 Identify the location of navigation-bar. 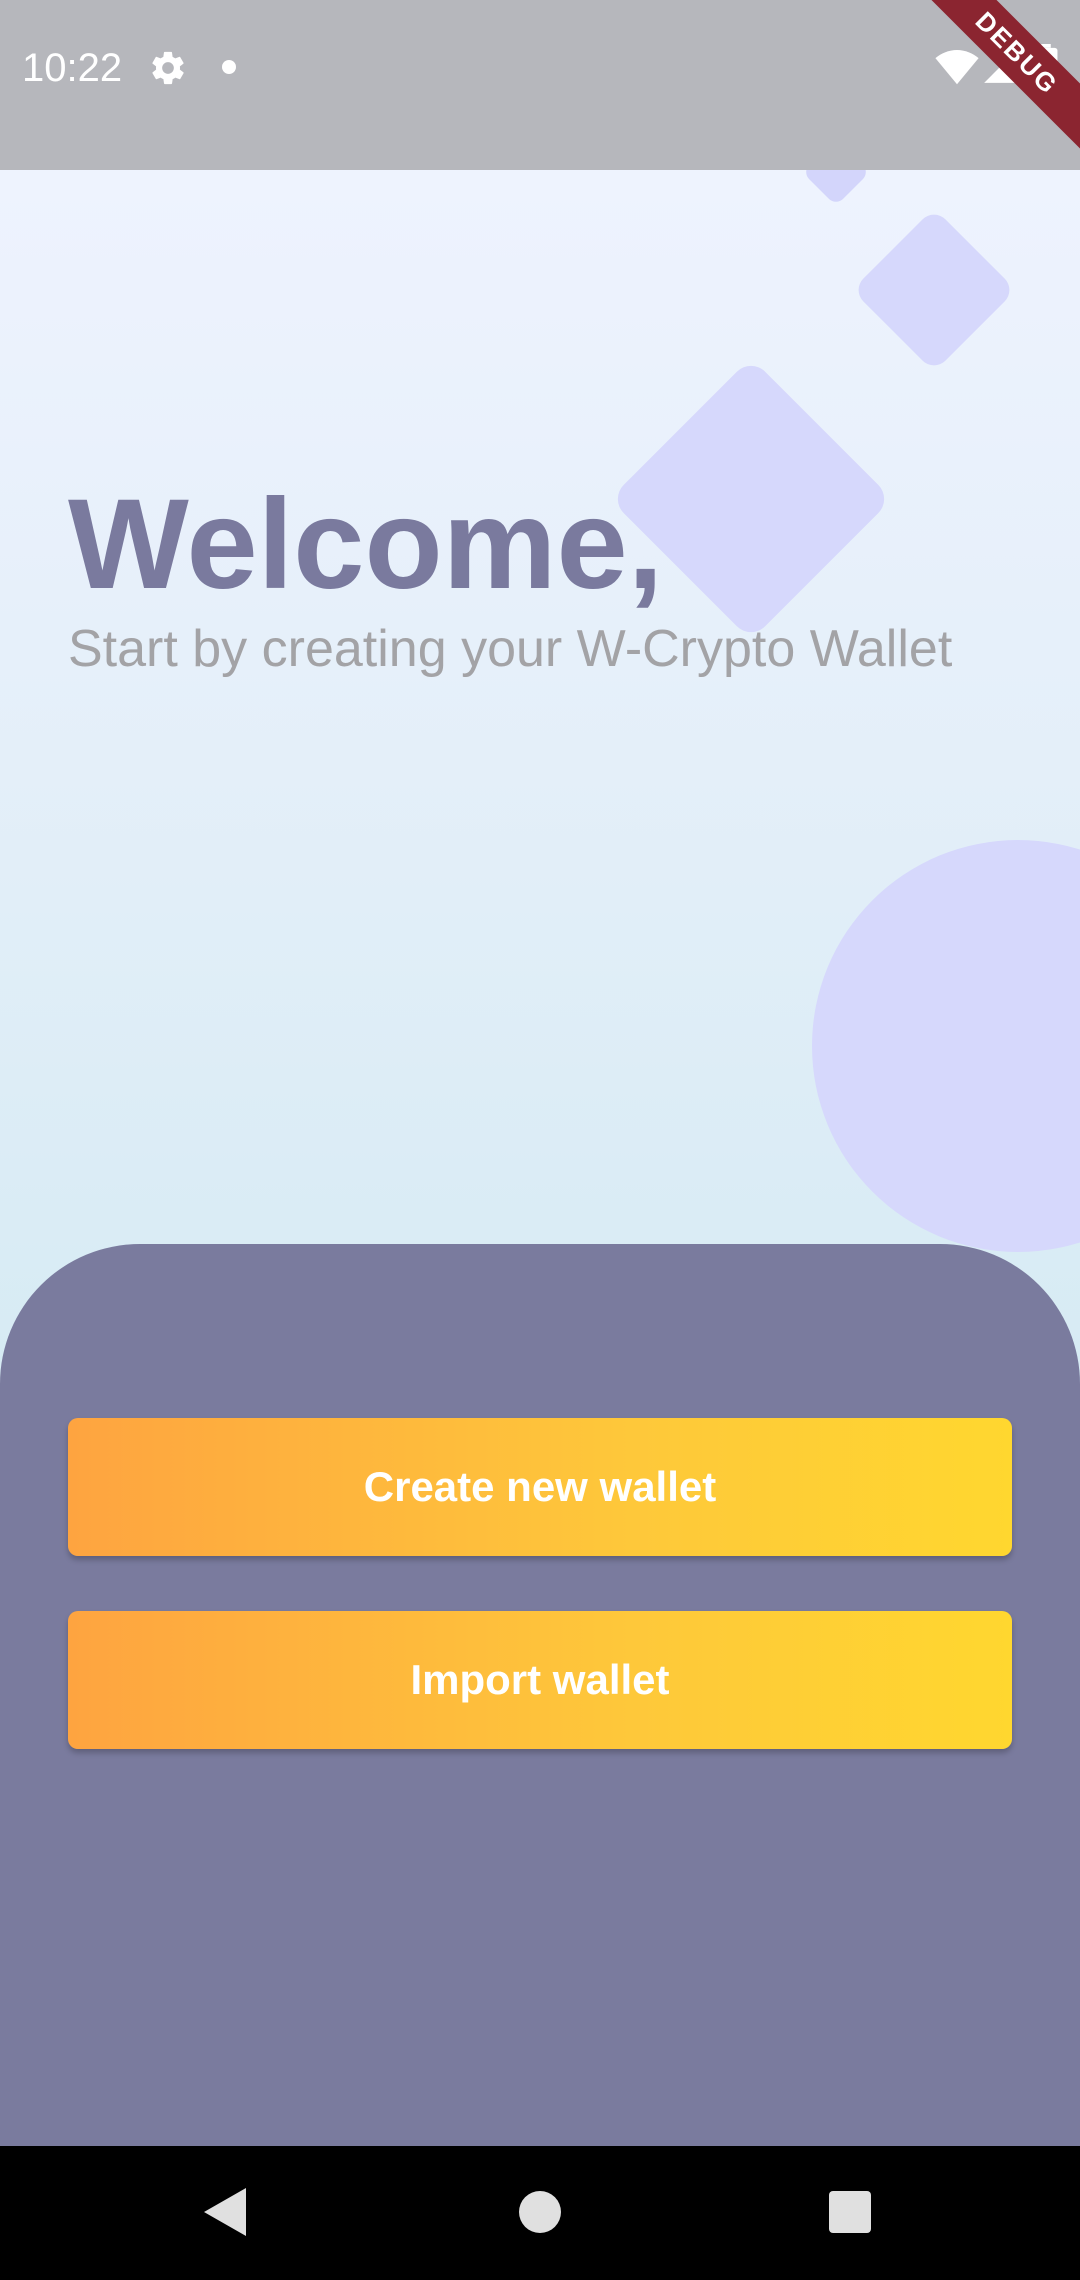
(540, 2213).